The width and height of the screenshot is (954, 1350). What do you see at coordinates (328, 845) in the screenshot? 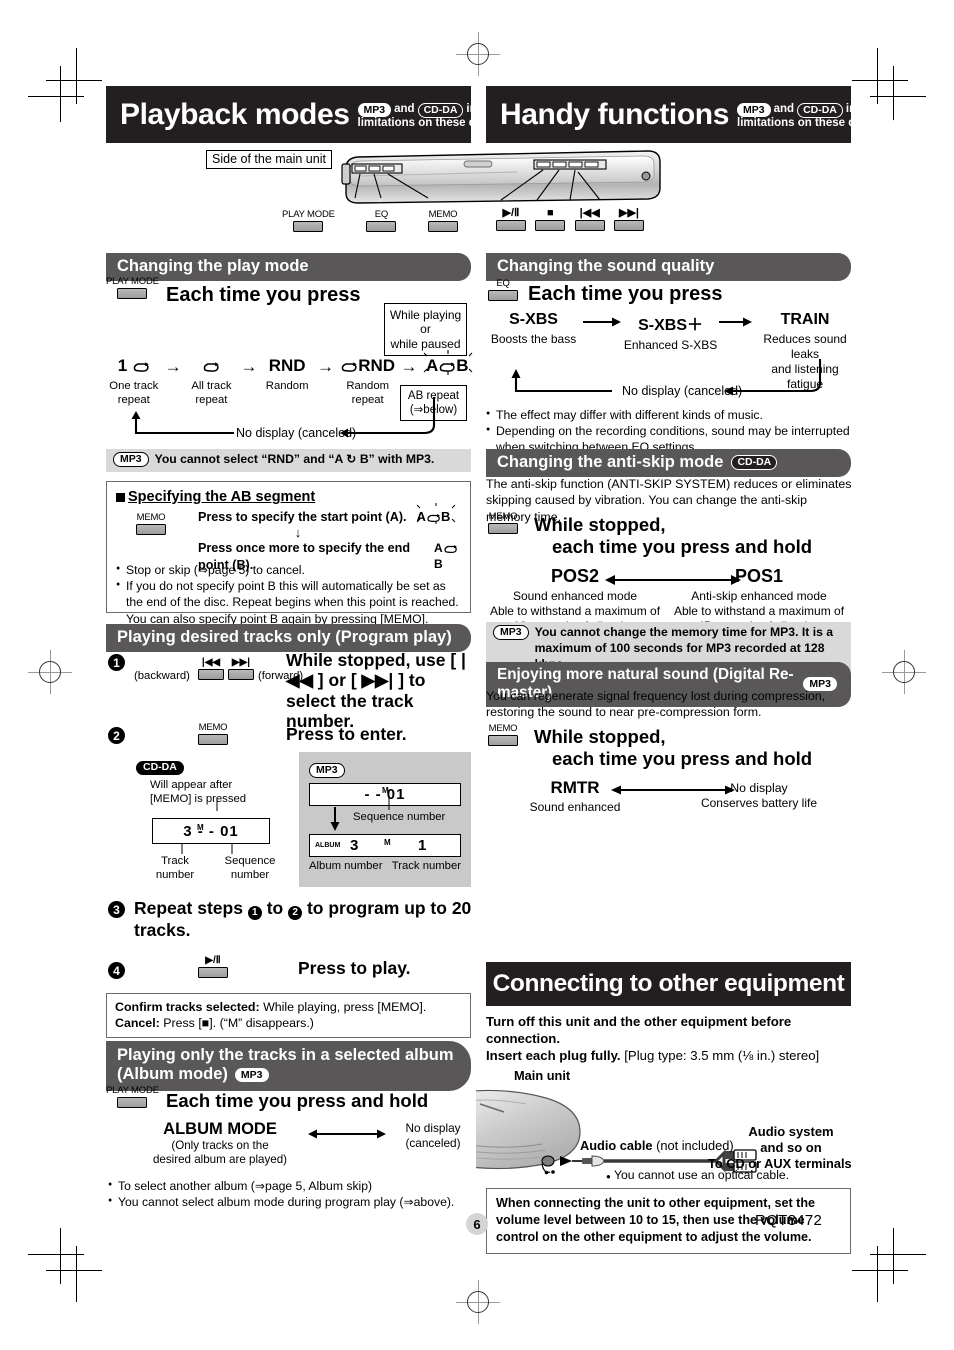
I see `album-indicator: ALBUM` at bounding box center [328, 845].